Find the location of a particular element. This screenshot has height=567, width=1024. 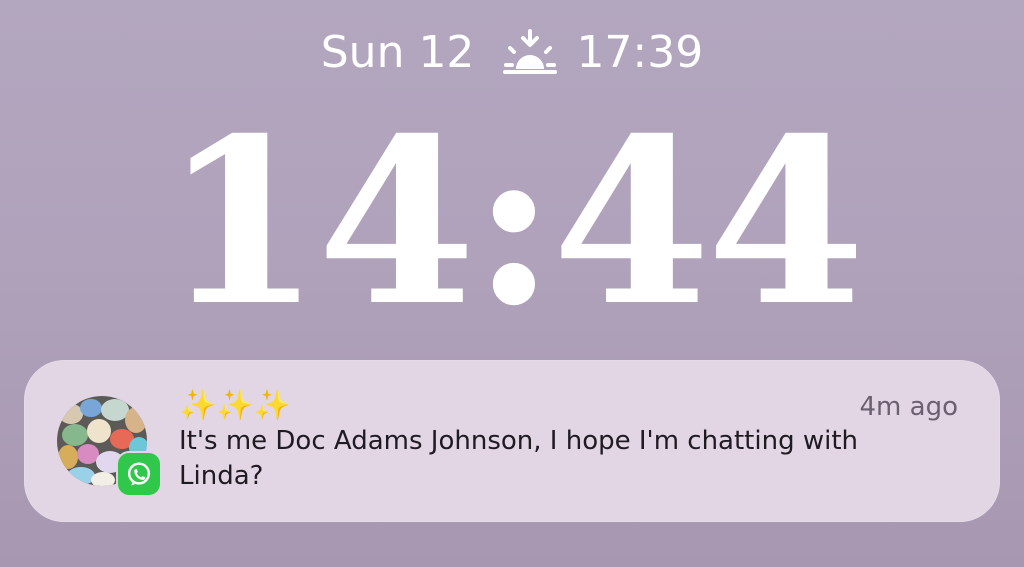

notification-avatar-group is located at coordinates (108, 445).